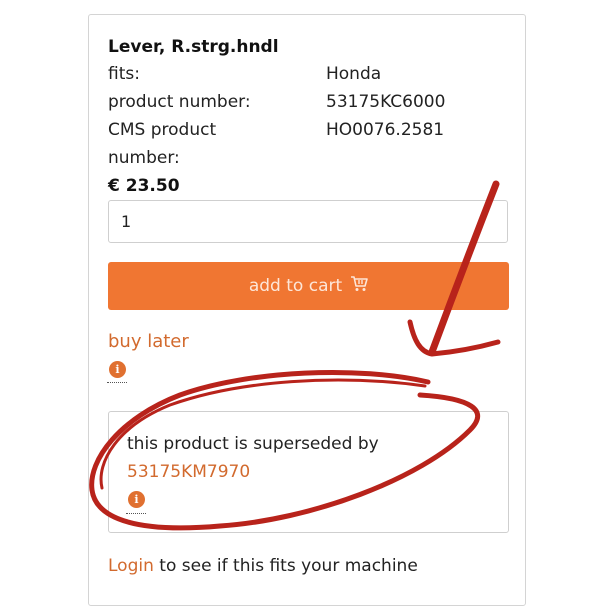  What do you see at coordinates (144, 186) in the screenshot?
I see `price: € 23.50` at bounding box center [144, 186].